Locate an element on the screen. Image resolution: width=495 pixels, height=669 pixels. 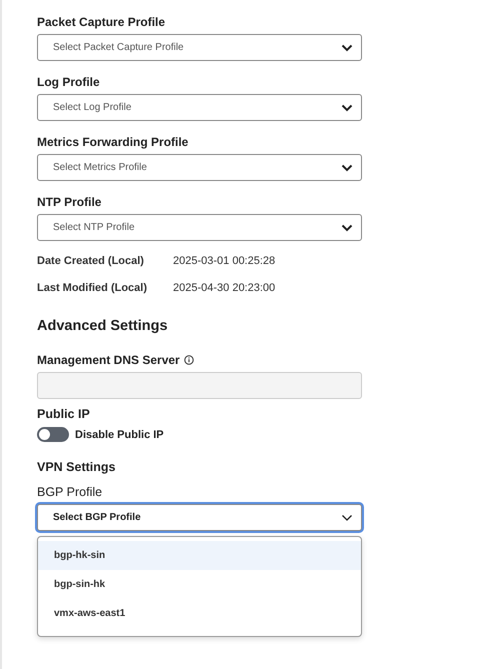
dropdown-option: bgp-hk-sin is located at coordinates (199, 555).